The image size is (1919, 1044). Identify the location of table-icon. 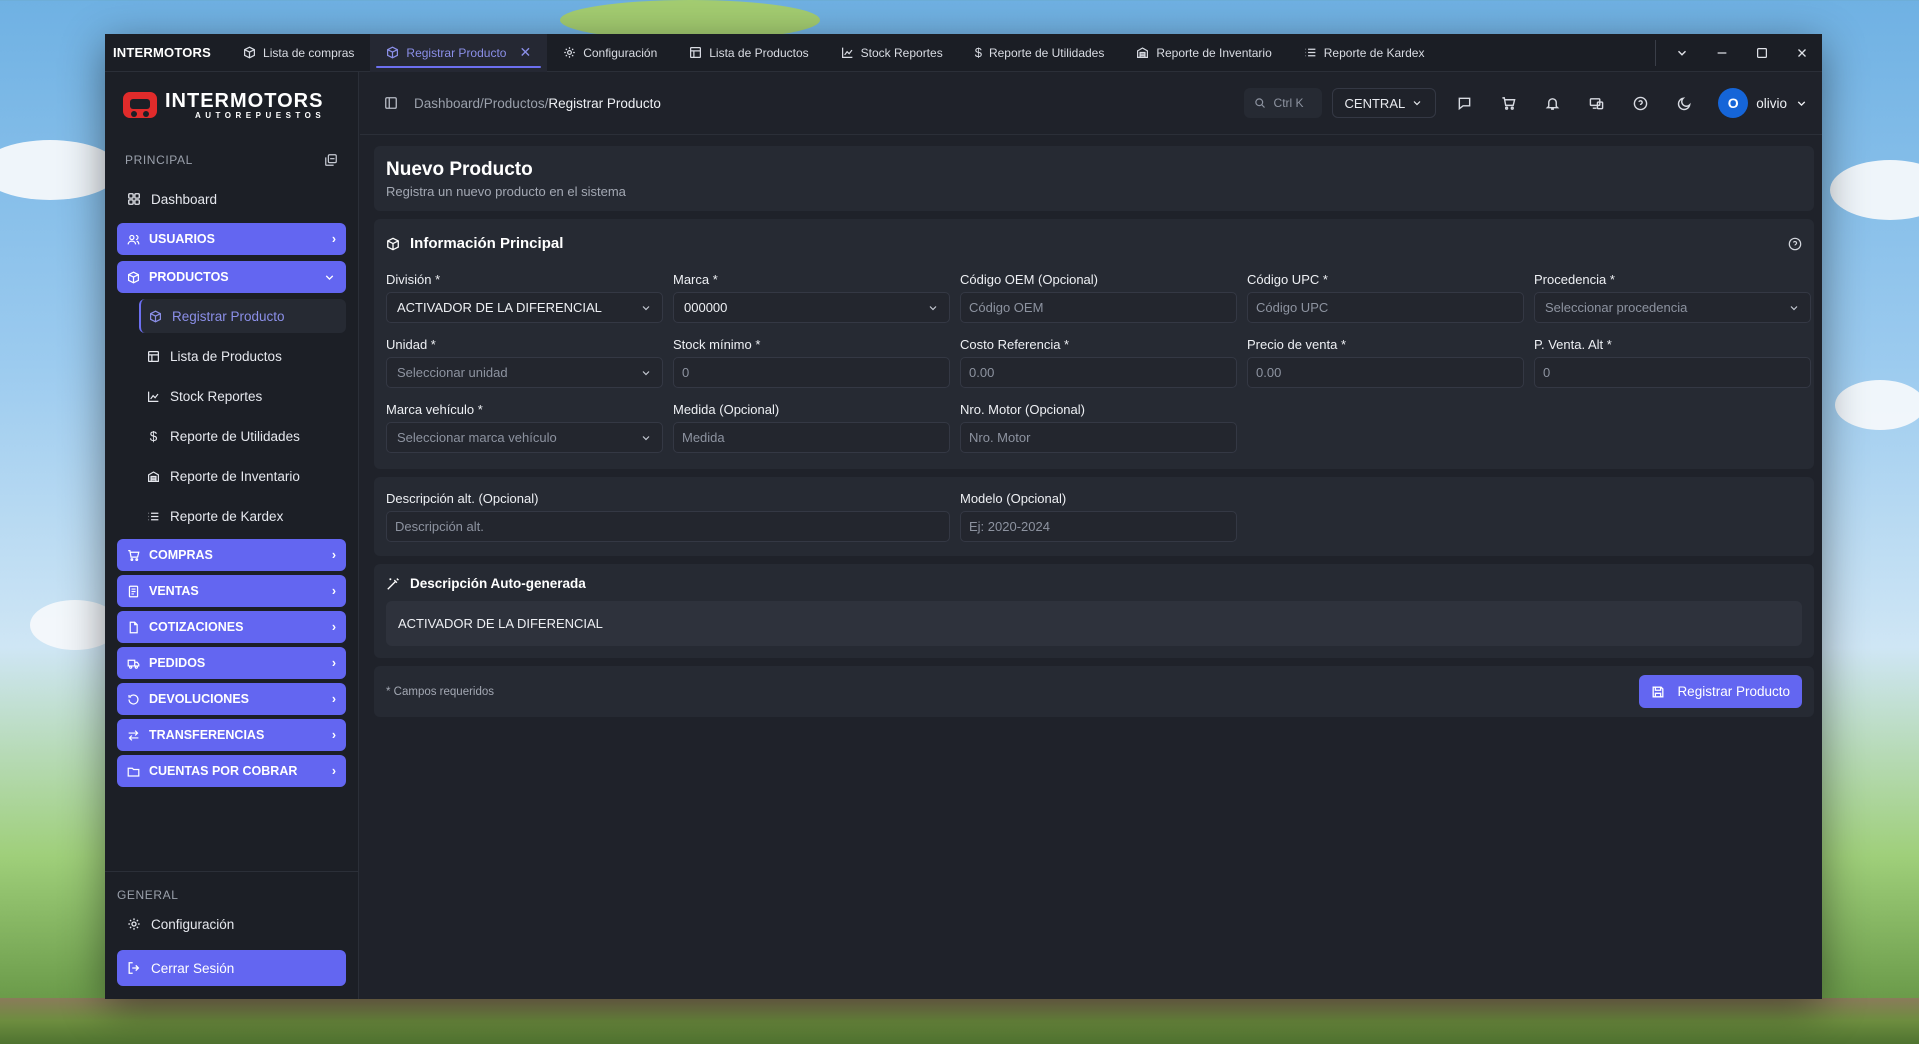
(696, 52).